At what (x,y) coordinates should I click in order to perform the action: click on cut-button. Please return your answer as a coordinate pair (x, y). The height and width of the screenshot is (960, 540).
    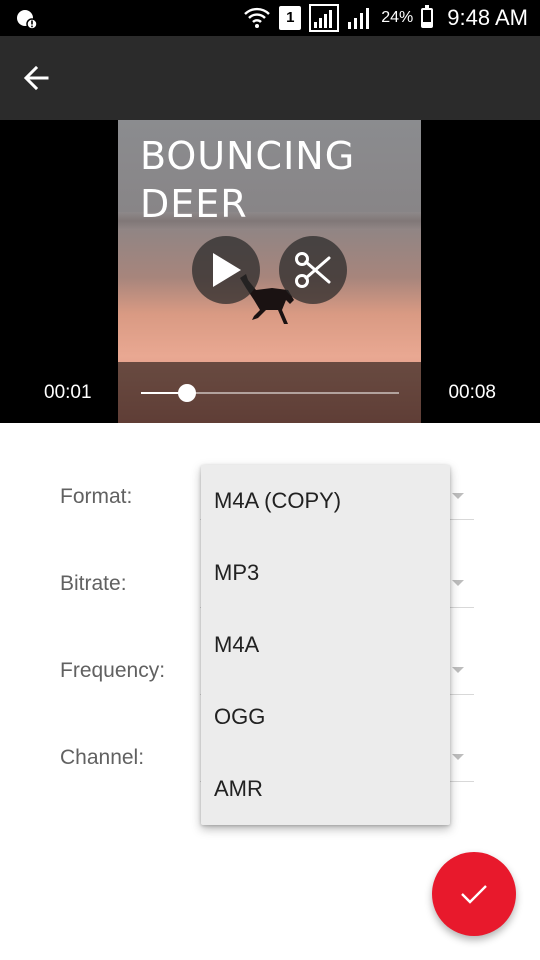
    Looking at the image, I should click on (313, 270).